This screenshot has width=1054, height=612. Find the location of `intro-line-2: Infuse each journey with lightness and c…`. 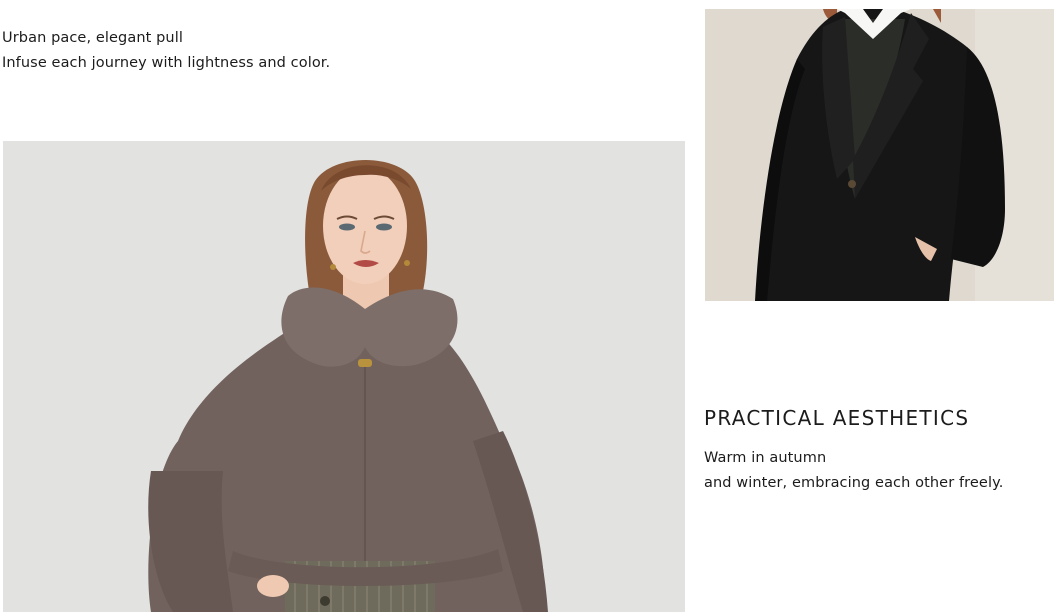

intro-line-2: Infuse each journey with lightness and c… is located at coordinates (166, 63).